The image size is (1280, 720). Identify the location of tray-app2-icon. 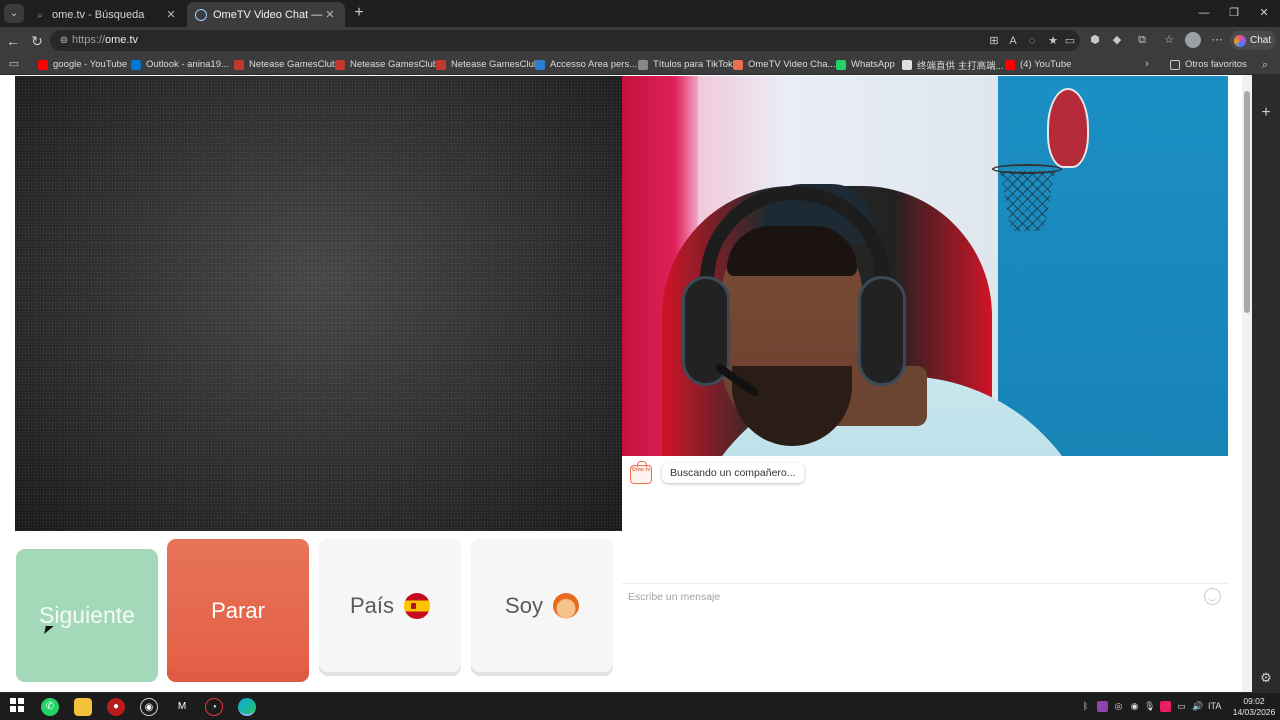
(1165, 706).